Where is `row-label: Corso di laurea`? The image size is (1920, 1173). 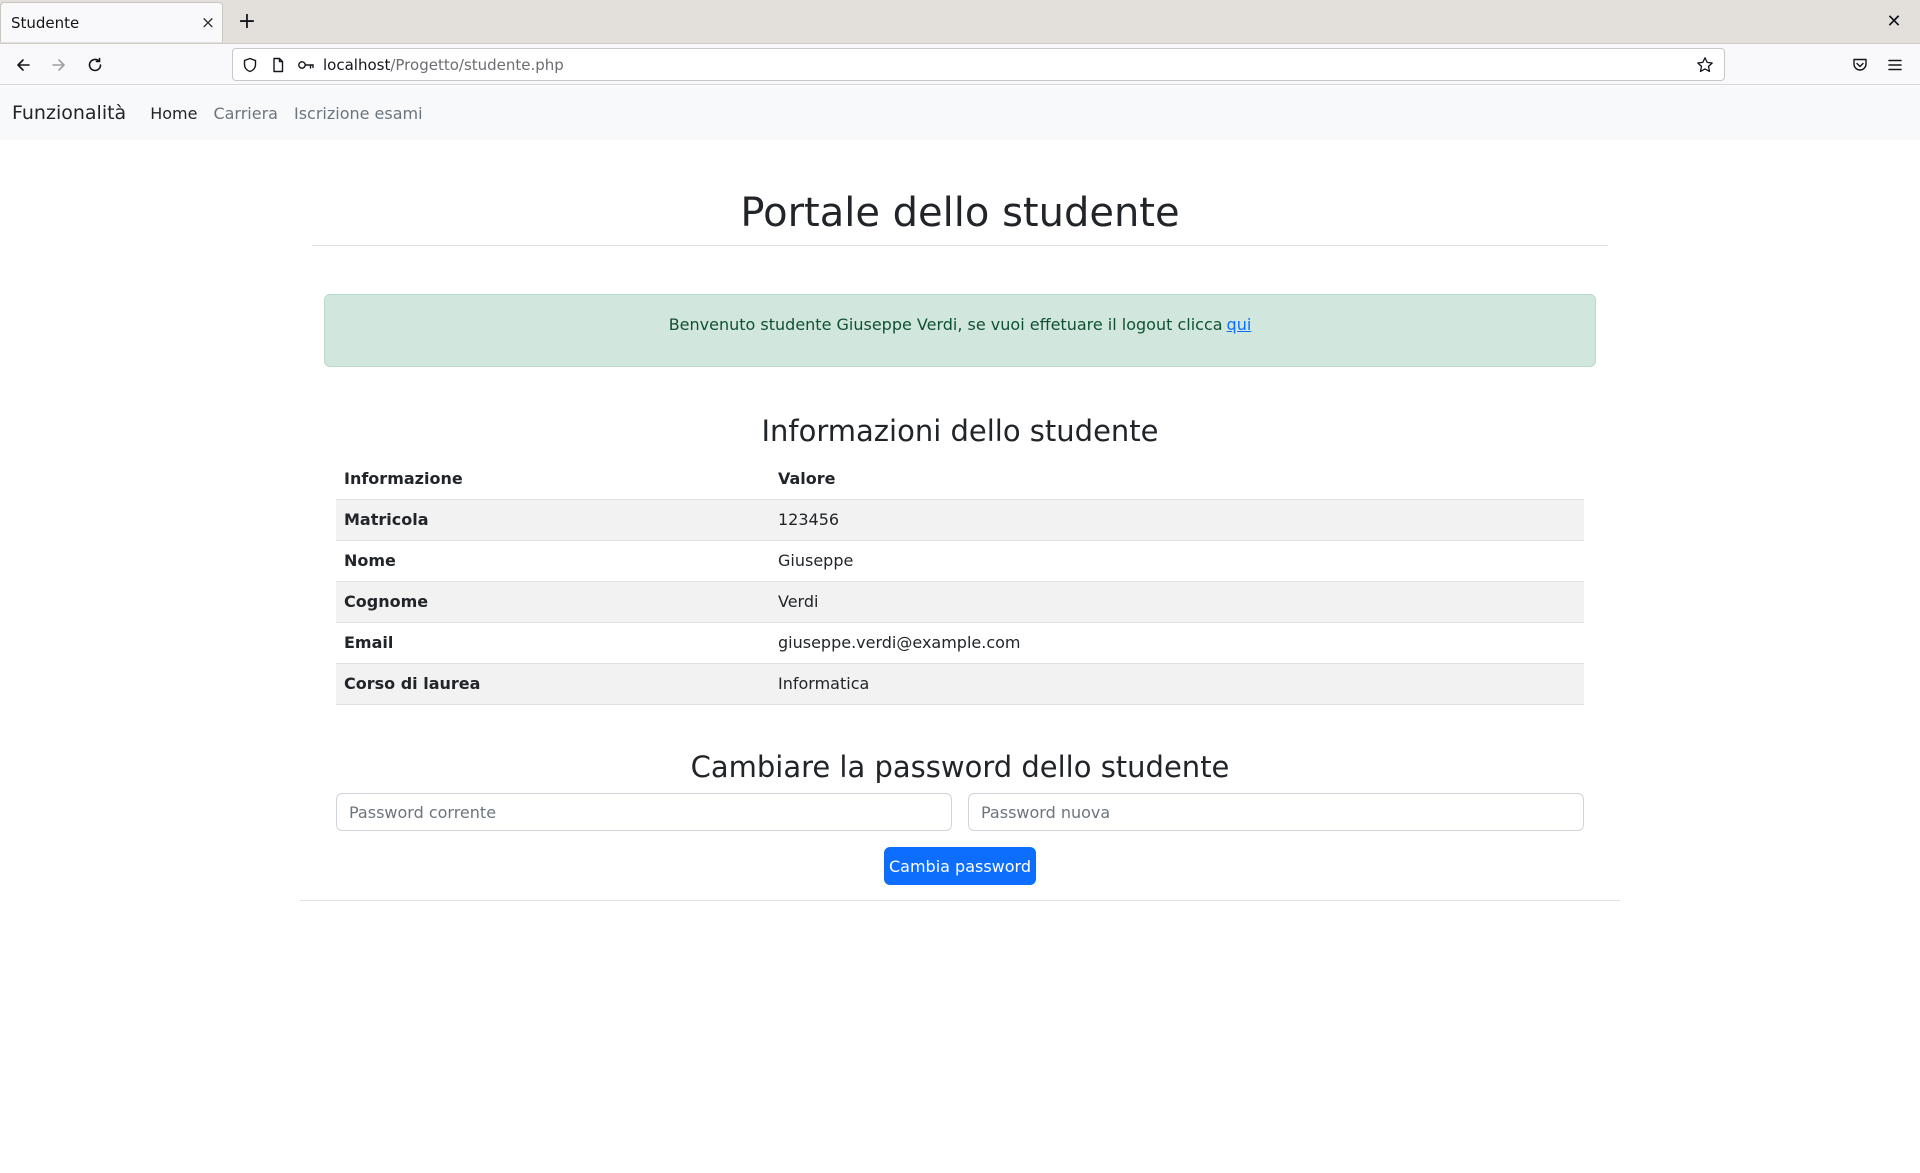 row-label: Corso di laurea is located at coordinates (553, 684).